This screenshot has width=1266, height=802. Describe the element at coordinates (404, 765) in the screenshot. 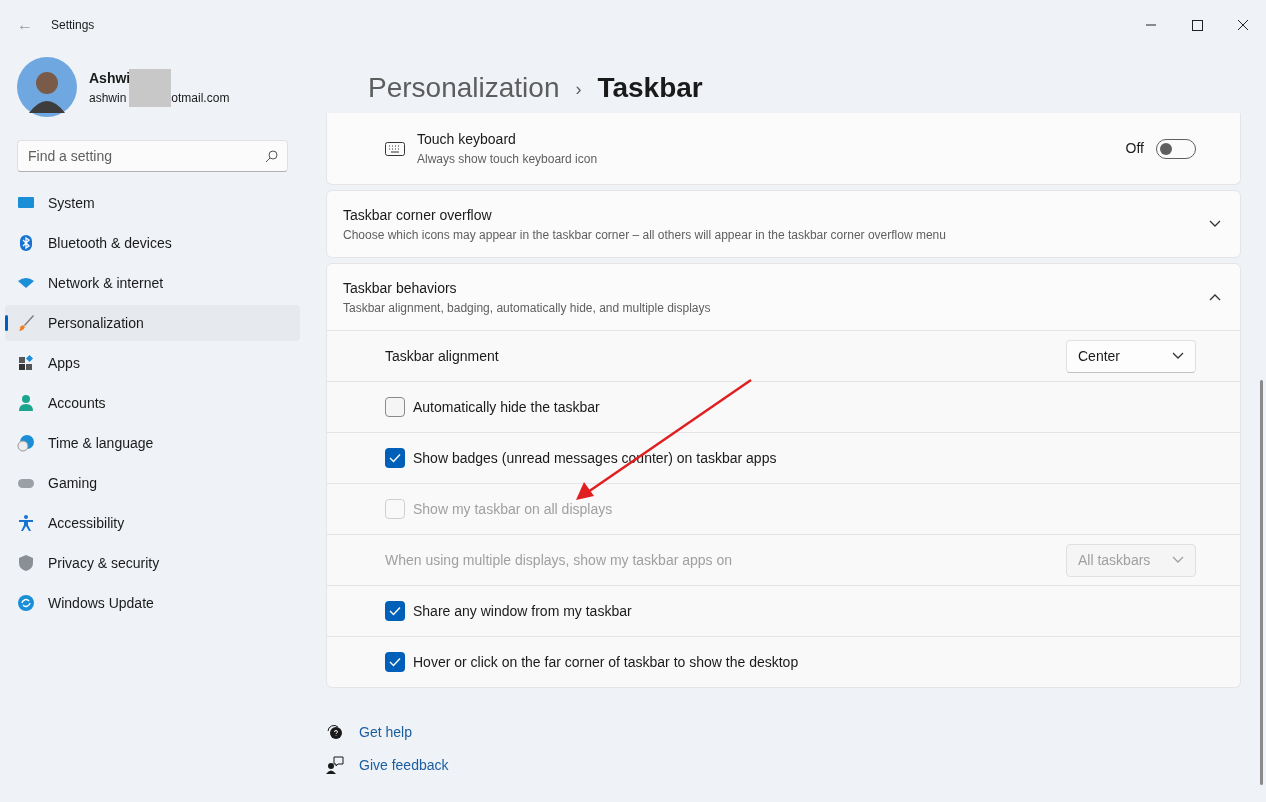

I see `help-link: Give feedback` at that location.